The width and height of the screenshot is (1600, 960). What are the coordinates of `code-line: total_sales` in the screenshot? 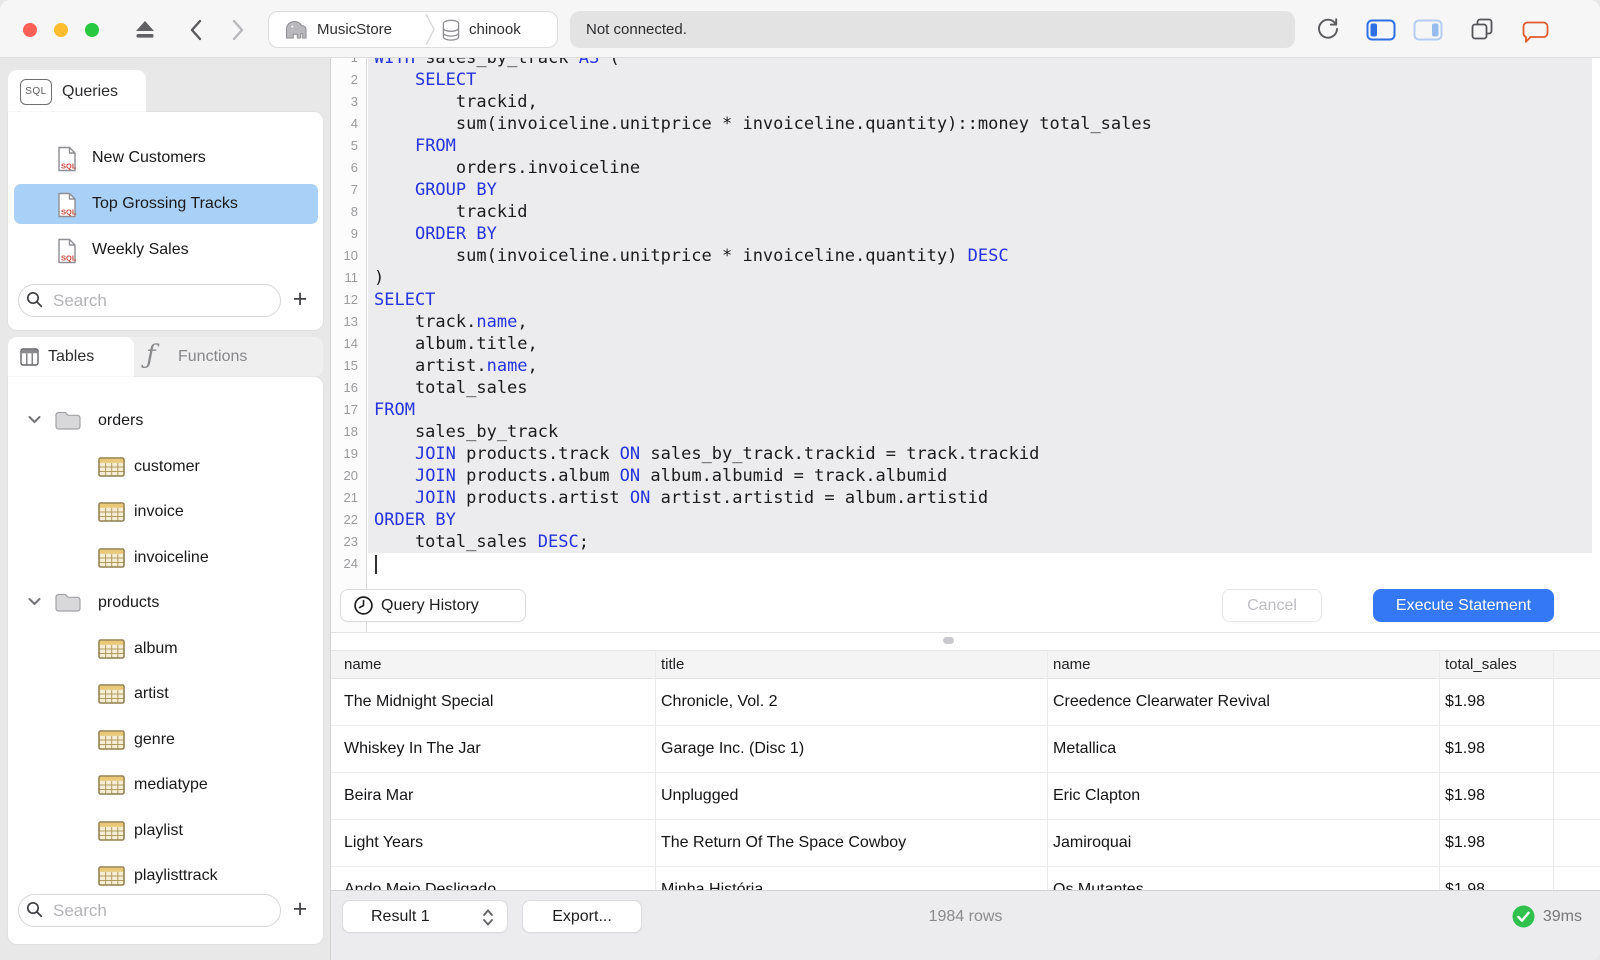 It's located at (984, 388).